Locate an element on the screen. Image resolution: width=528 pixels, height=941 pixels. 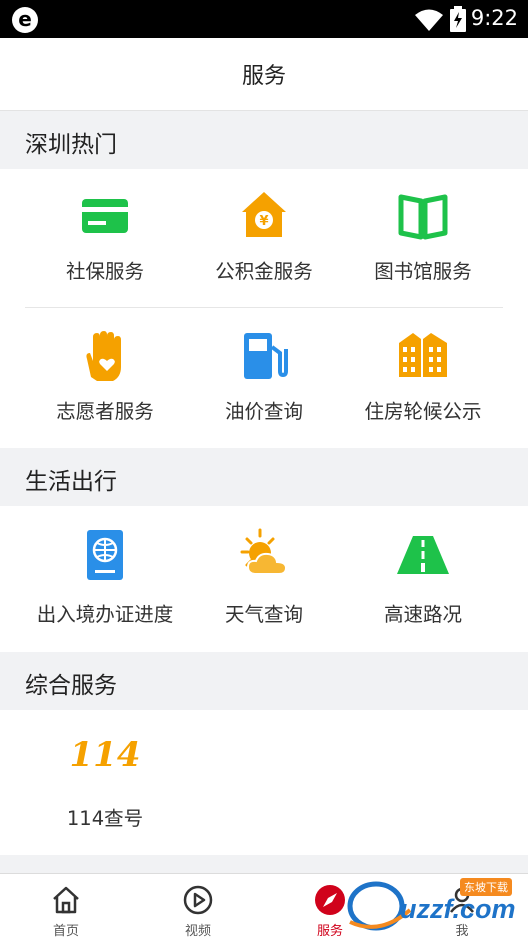
app-logo-icon: e is located at coordinates (25, 20).